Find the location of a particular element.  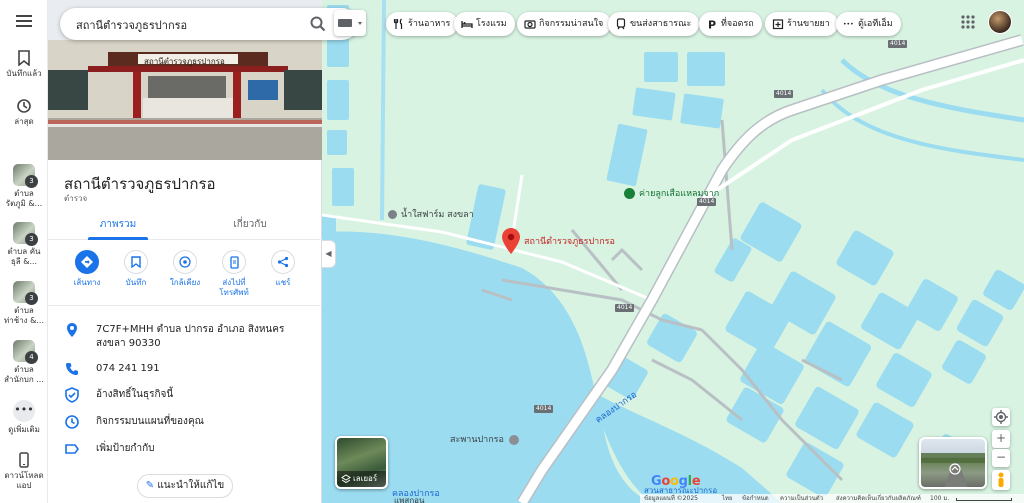

history-icon is located at coordinates (24, 106).